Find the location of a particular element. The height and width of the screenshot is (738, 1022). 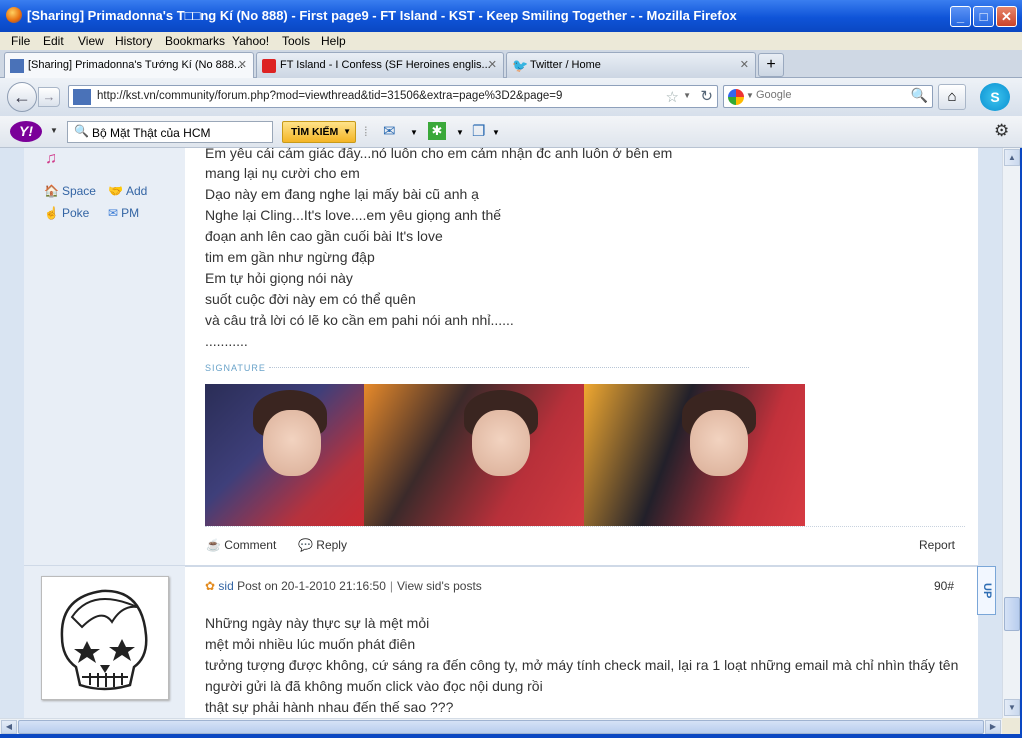

yahoo-search-box: 🔍 Bộ Mặt Thật của HCM is located at coordinates (170, 132).